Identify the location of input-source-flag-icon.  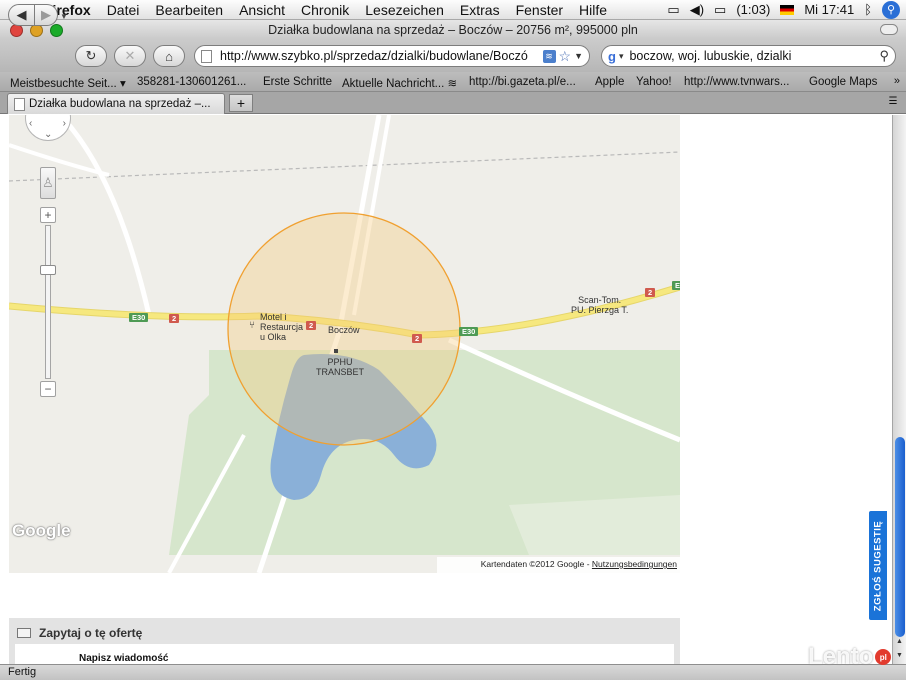
(787, 9).